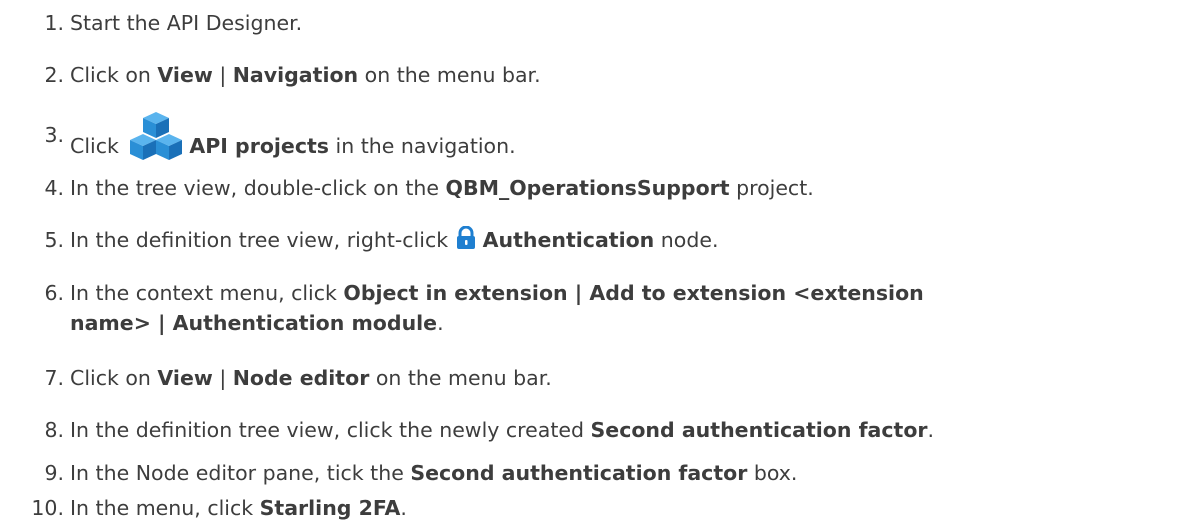 The width and height of the screenshot is (1190, 525). I want to click on node-second-authentication-factor: Second authentication factor, so click(759, 430).